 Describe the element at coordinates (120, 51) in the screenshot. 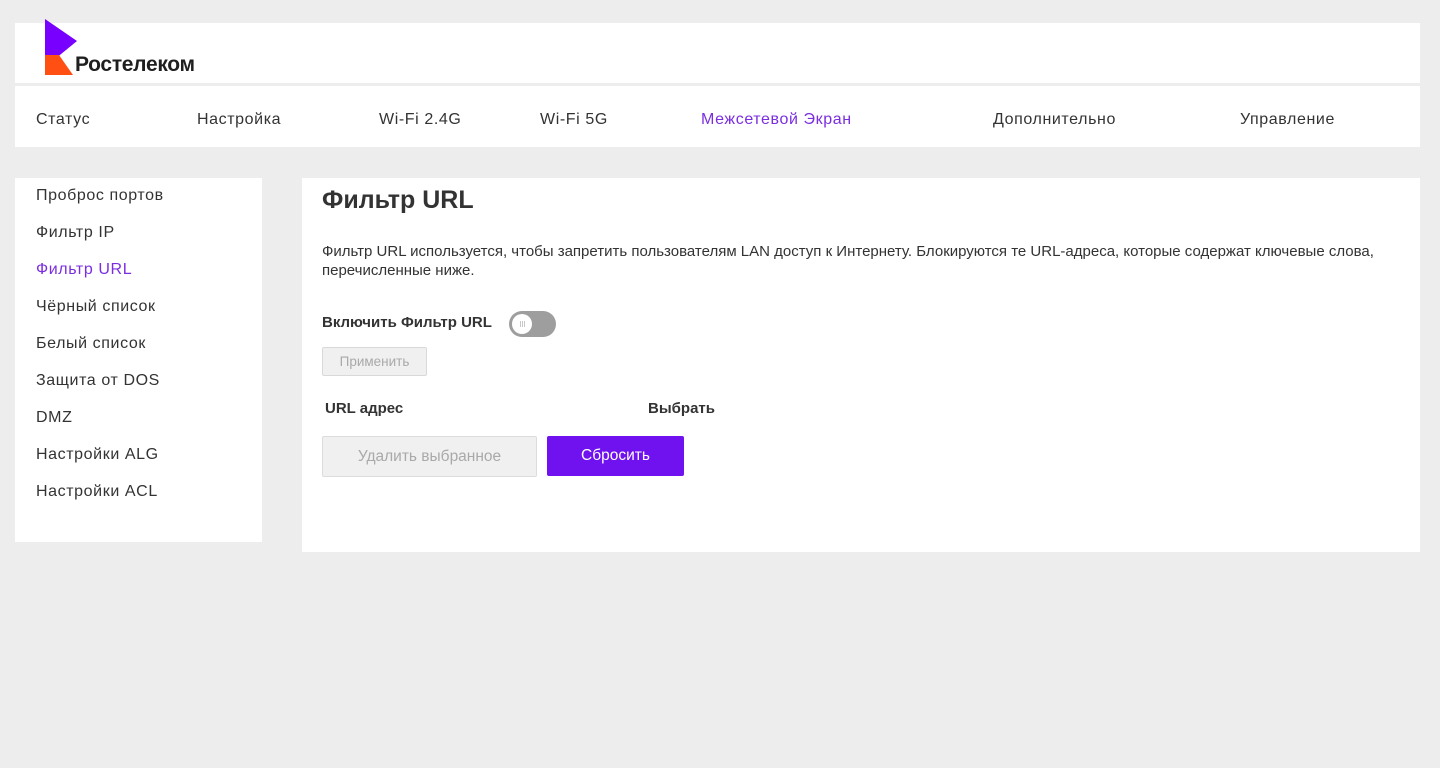

I see `rostelecom-logo: Ростелеком` at that location.